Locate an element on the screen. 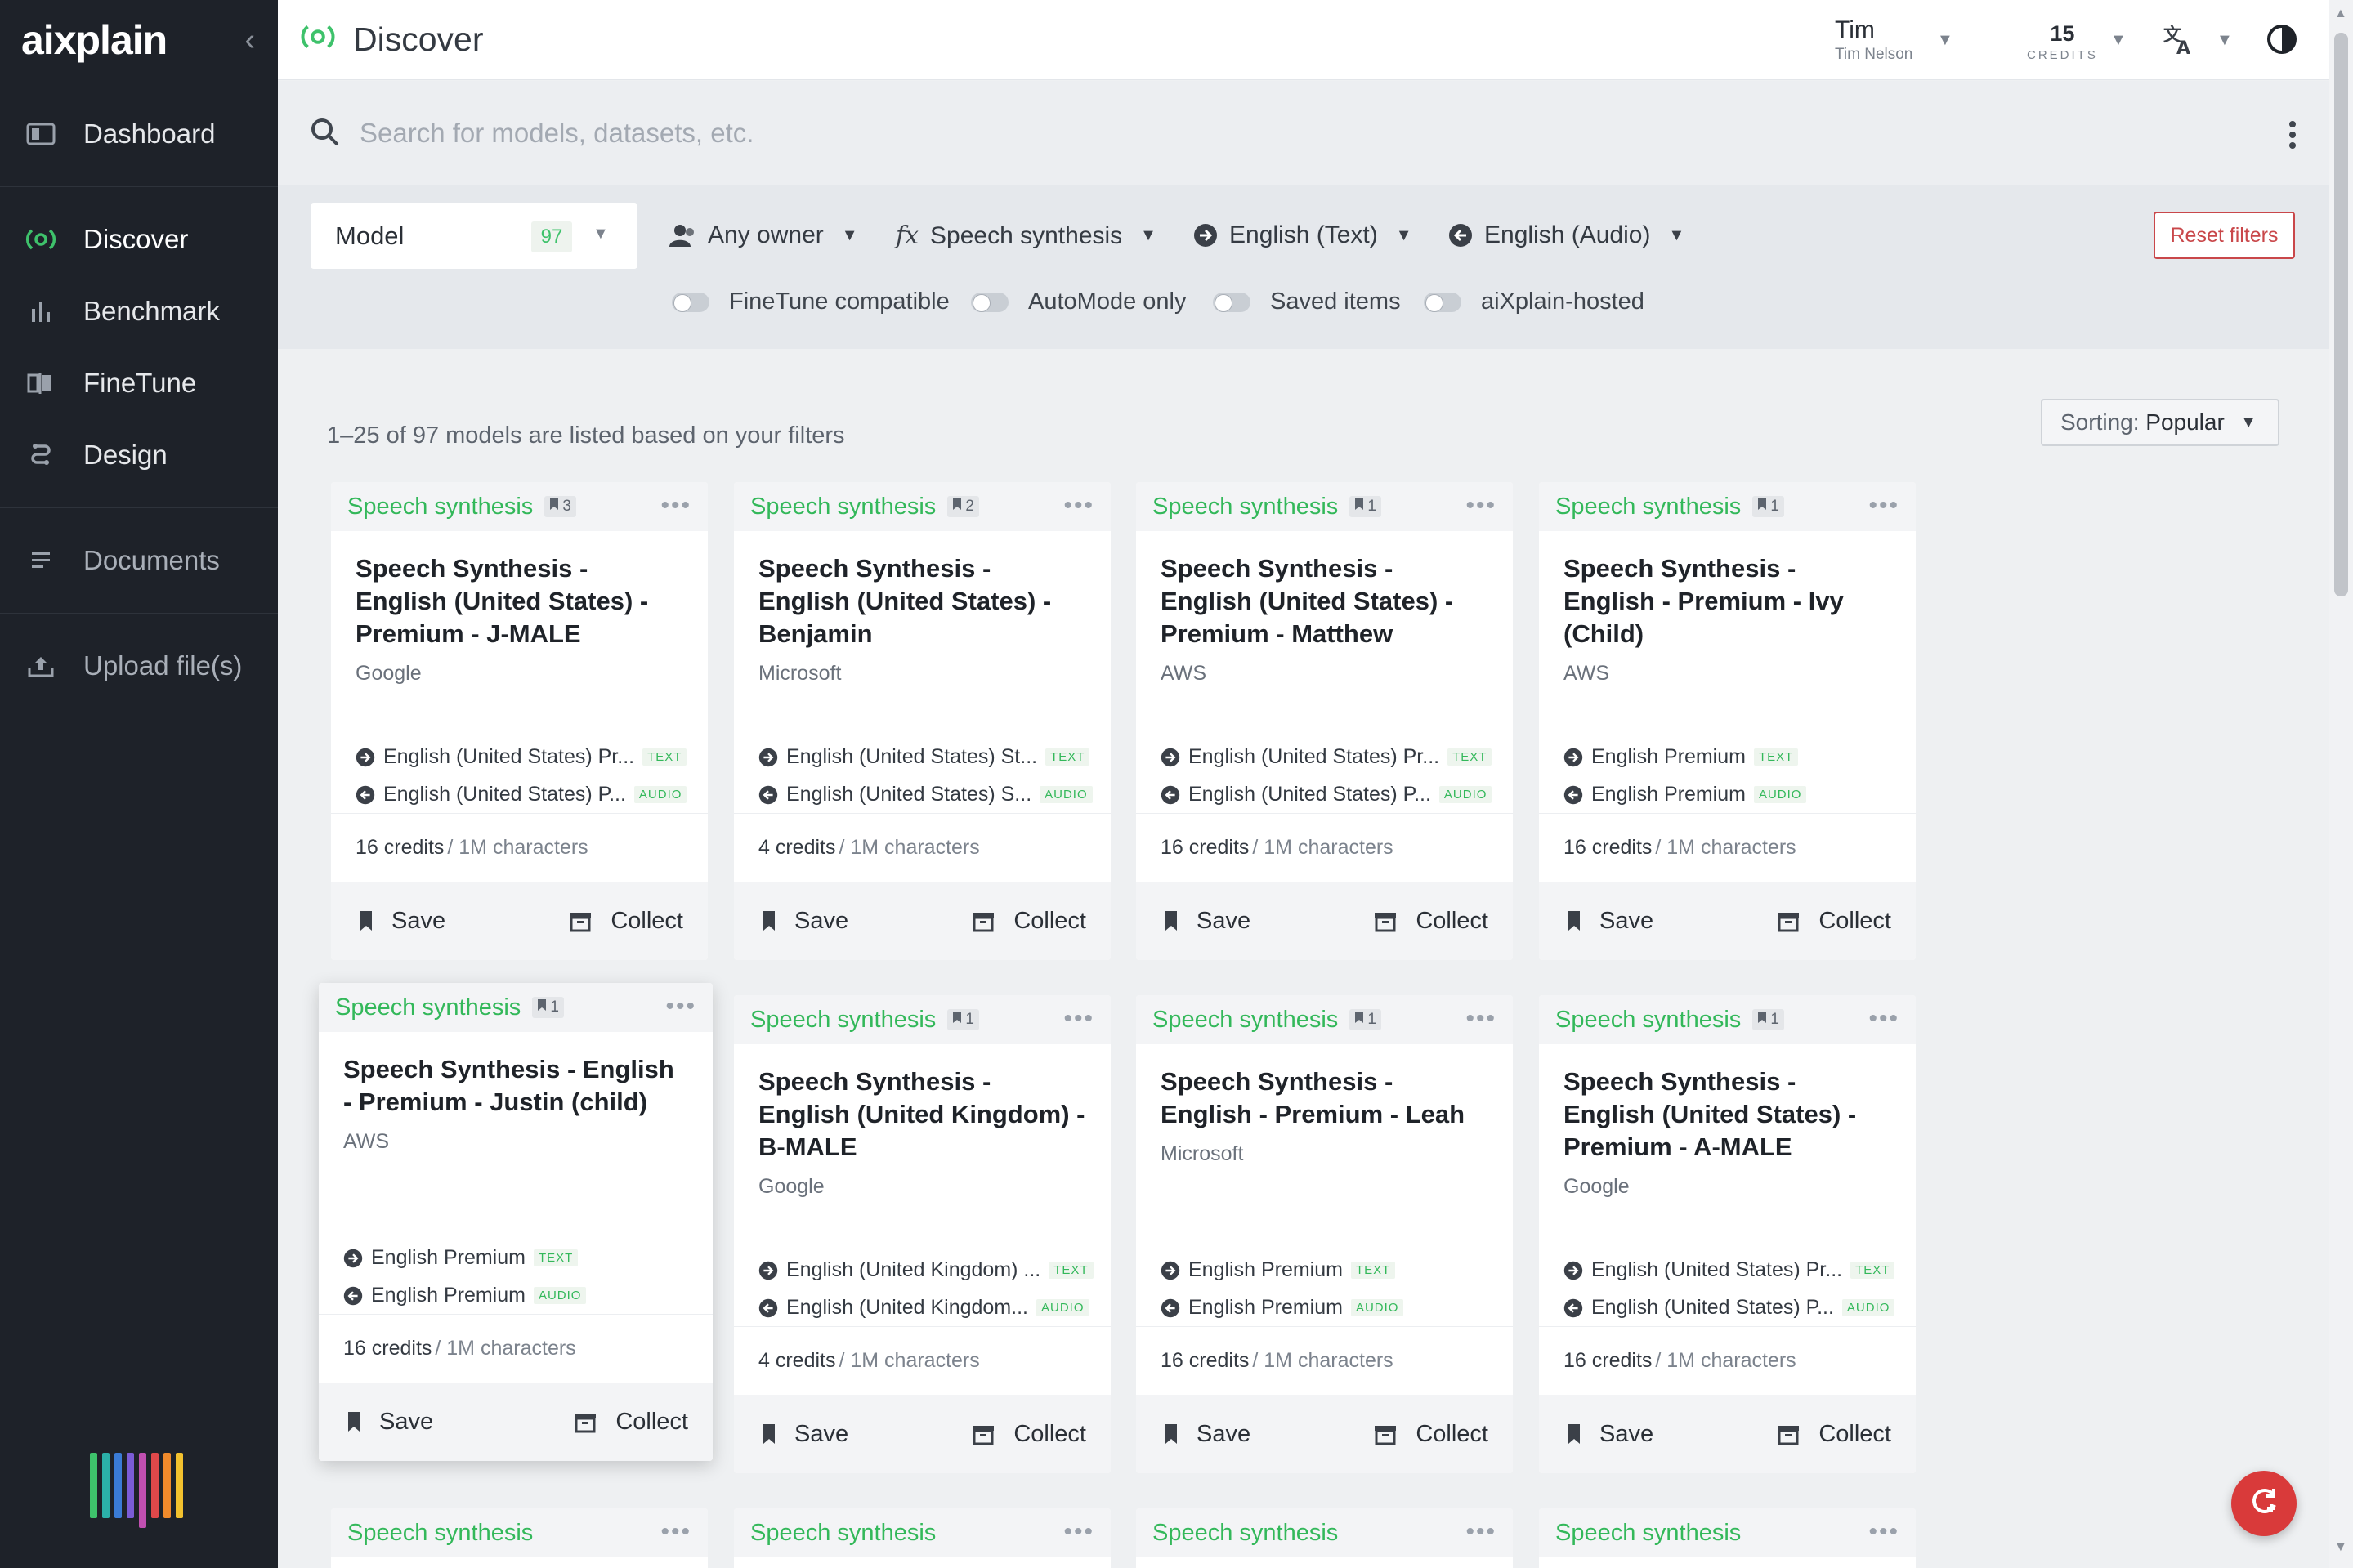 The height and width of the screenshot is (1568, 2353). card-header: Speech synthesis 2 ••• is located at coordinates (922, 506).